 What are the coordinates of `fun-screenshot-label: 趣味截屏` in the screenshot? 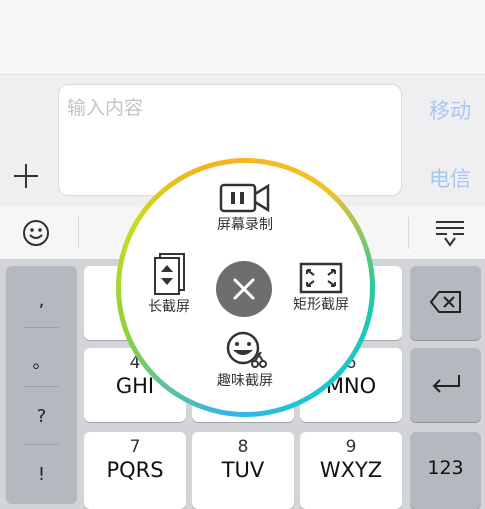 It's located at (245, 381).